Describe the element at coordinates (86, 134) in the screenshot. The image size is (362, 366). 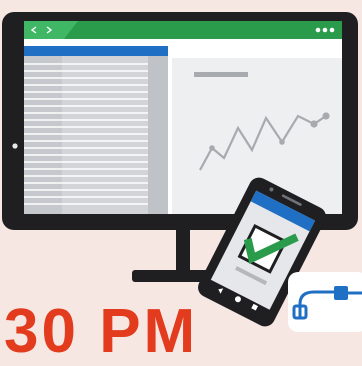
I see `list-rows` at that location.